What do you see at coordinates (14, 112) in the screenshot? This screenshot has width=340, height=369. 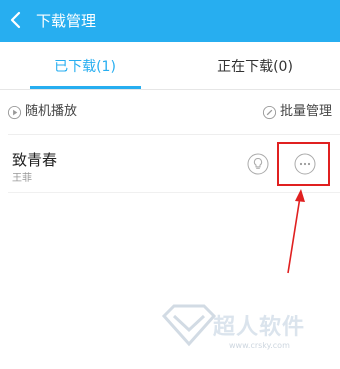 I see `play-circle-icon` at bounding box center [14, 112].